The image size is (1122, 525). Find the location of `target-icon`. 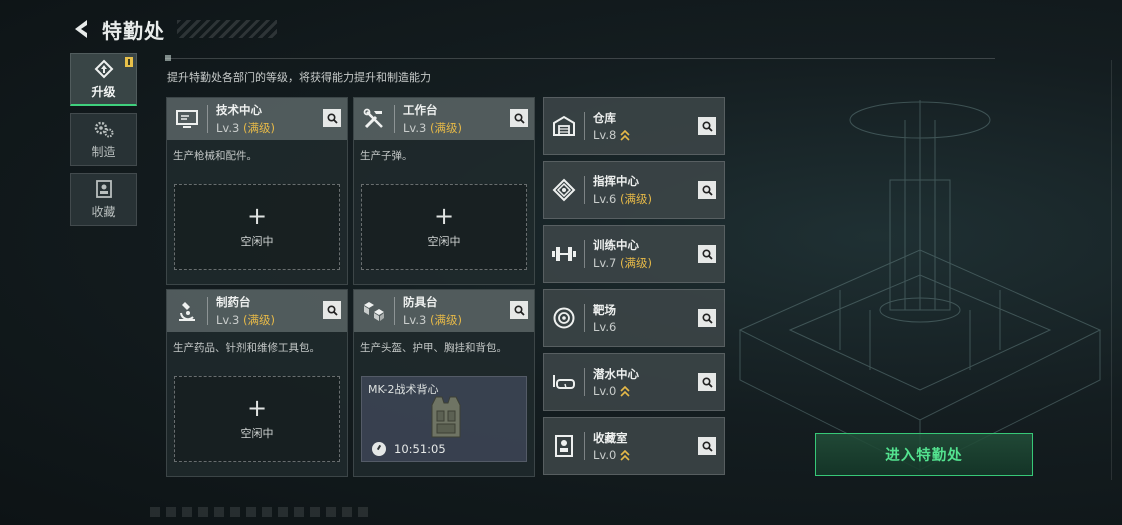

target-icon is located at coordinates (564, 318).